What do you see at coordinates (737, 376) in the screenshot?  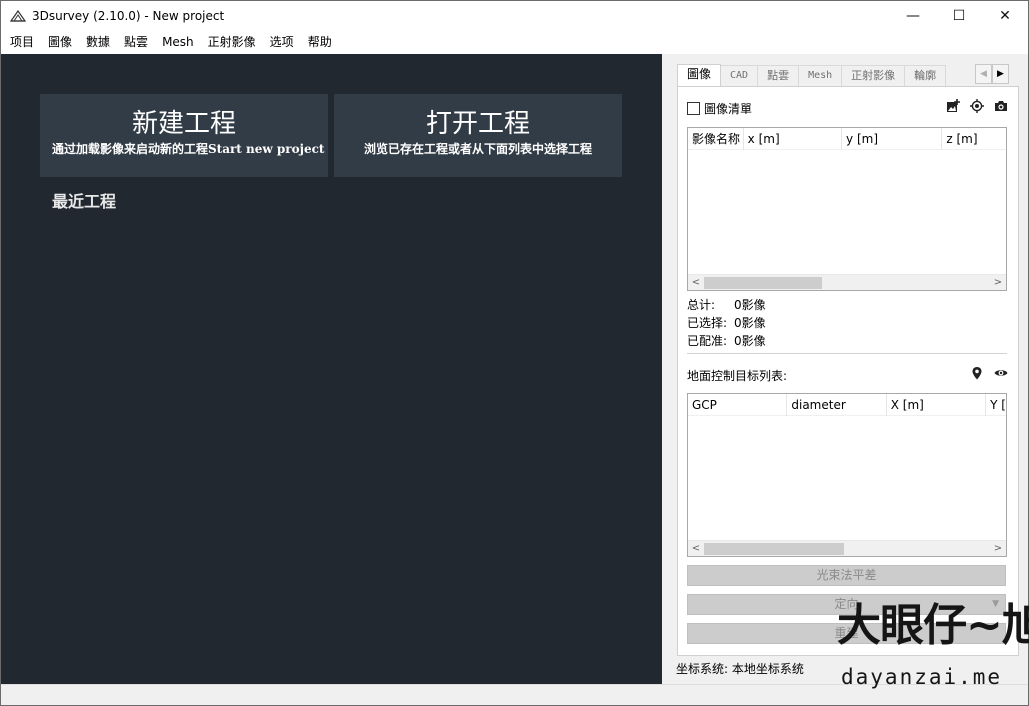 I see `gcp-list-label: 地面控制目标列表:` at bounding box center [737, 376].